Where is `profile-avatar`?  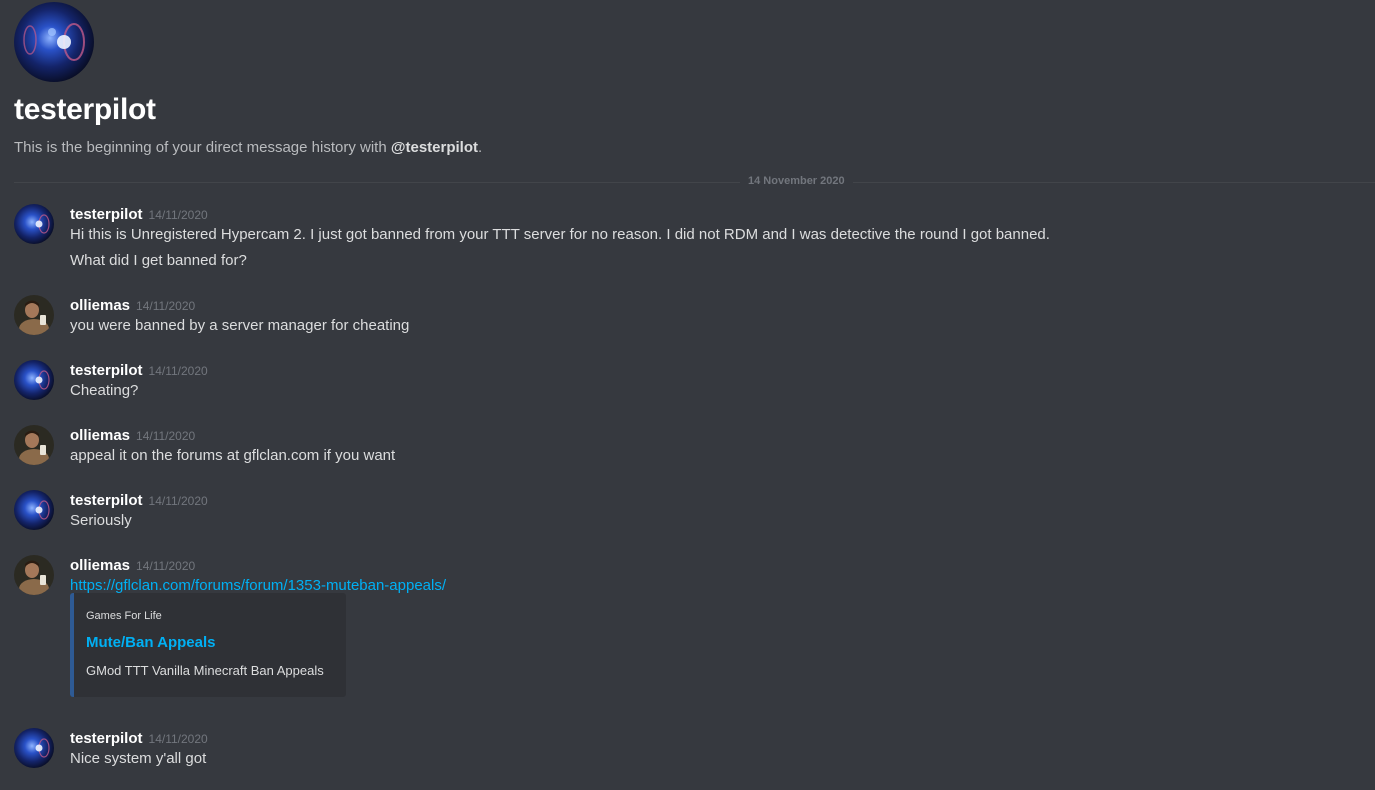
profile-avatar is located at coordinates (54, 42).